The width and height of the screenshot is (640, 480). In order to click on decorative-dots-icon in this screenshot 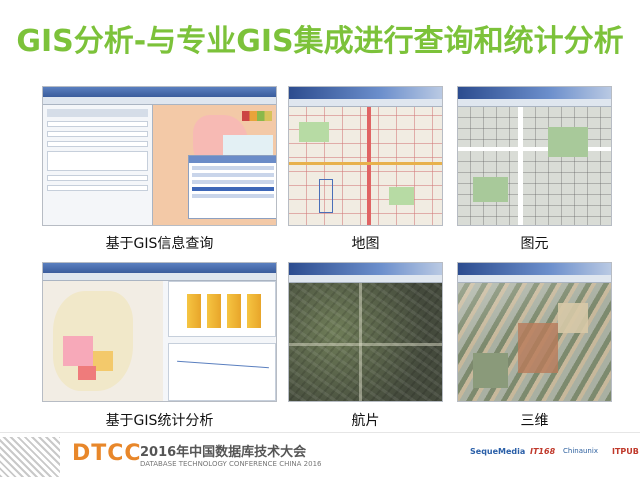, I will do `click(30, 457)`.